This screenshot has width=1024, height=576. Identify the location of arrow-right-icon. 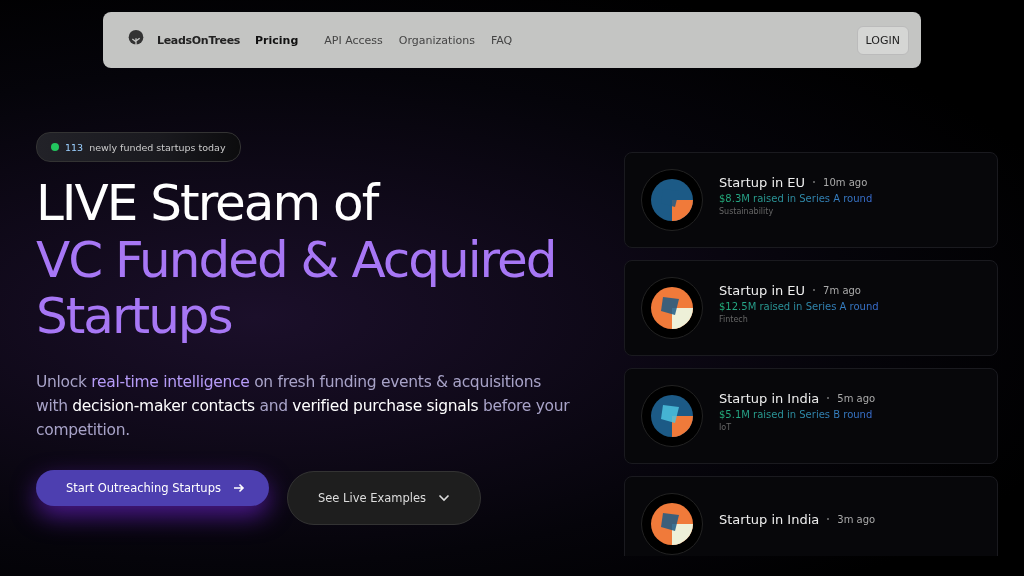
(238, 488).